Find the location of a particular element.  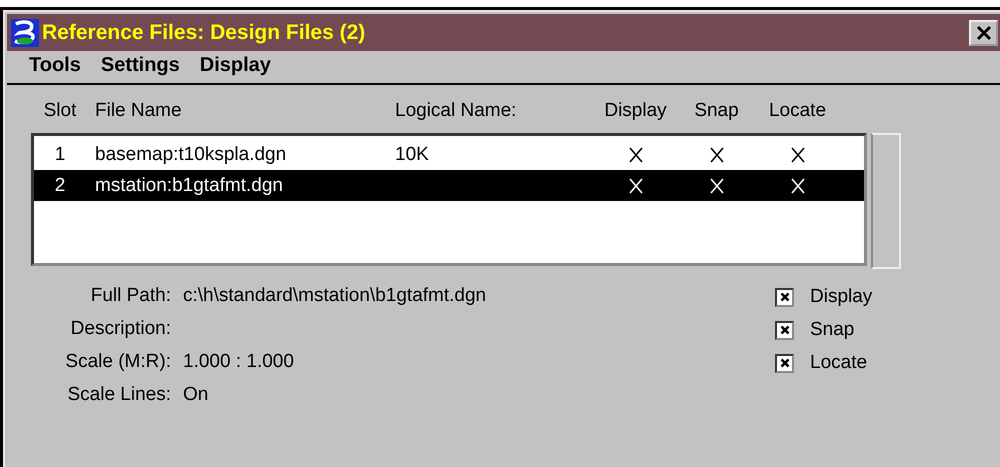

close-button is located at coordinates (983, 33).